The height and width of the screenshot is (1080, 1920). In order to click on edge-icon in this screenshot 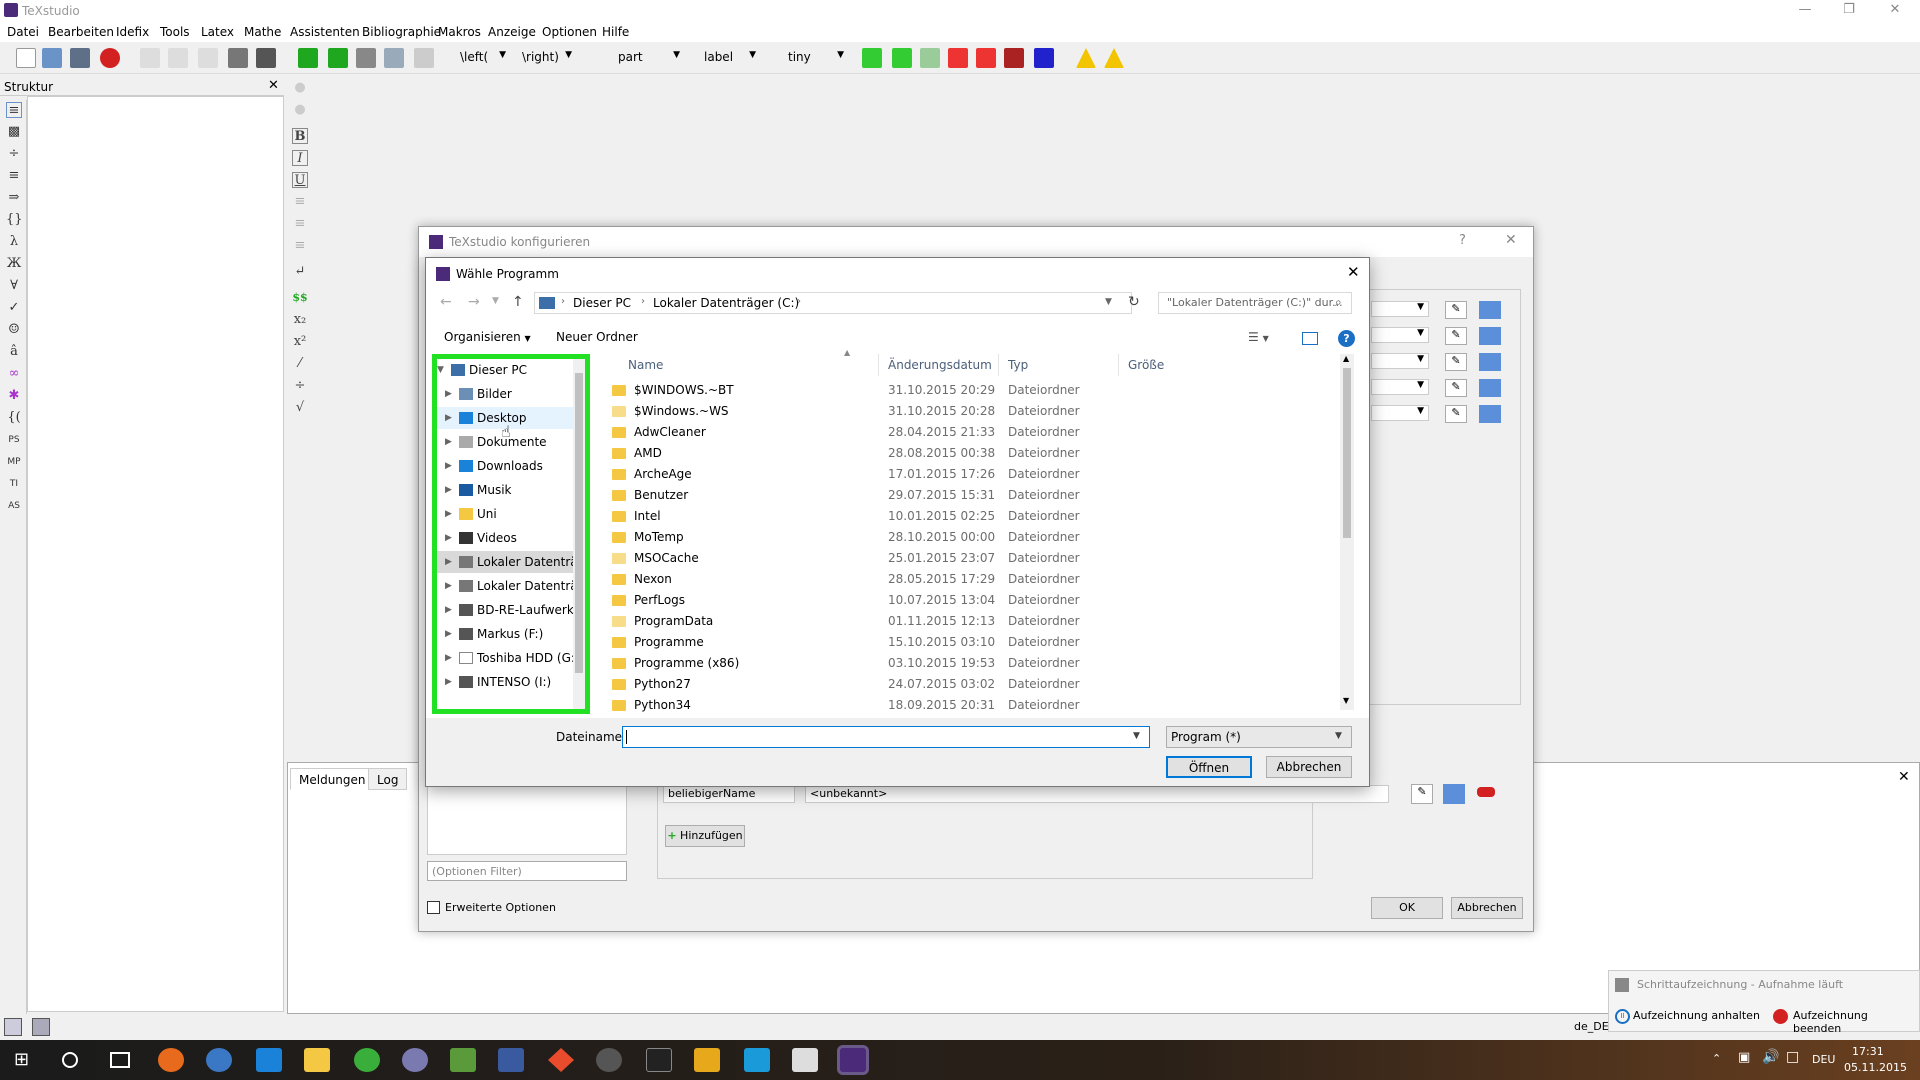, I will do `click(269, 1060)`.